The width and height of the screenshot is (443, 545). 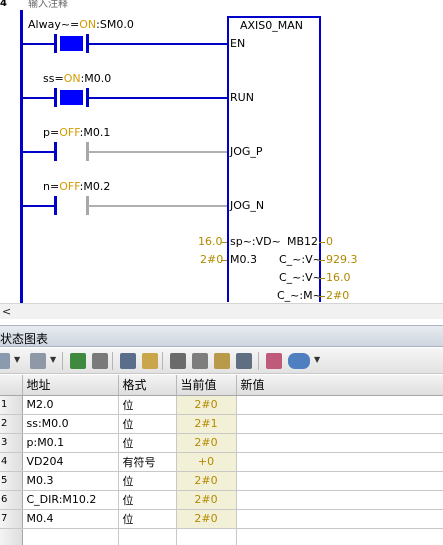 I want to click on cv2-value: 16.0, so click(x=338, y=277).